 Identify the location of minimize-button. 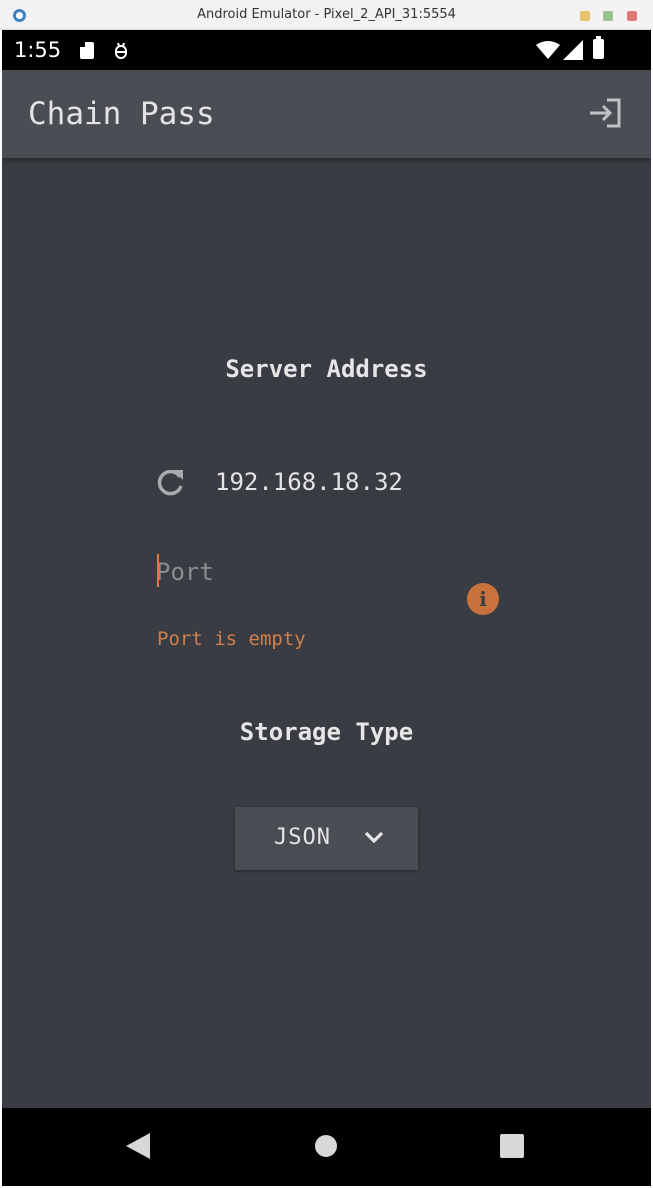
(585, 16).